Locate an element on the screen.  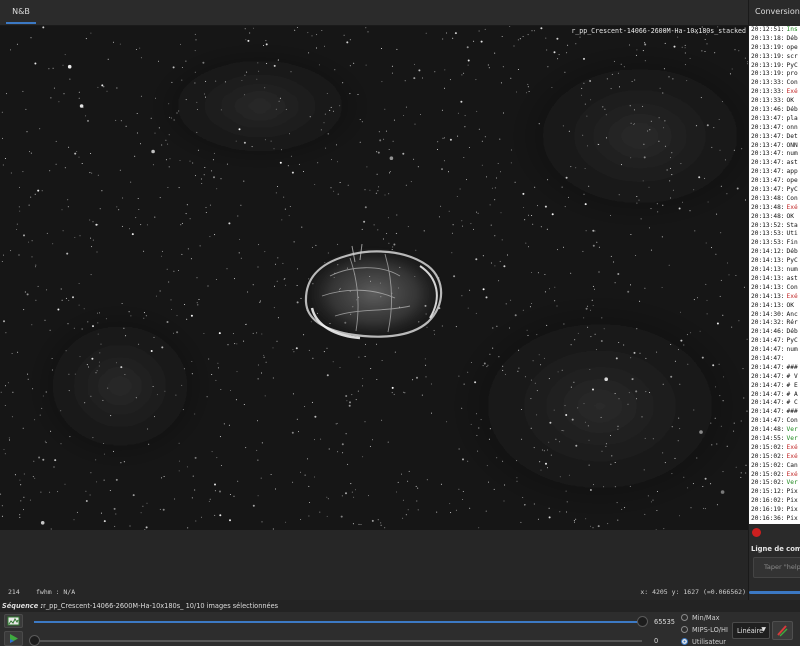
log-line: 20:14:47: # E is located at coordinates (775, 386).